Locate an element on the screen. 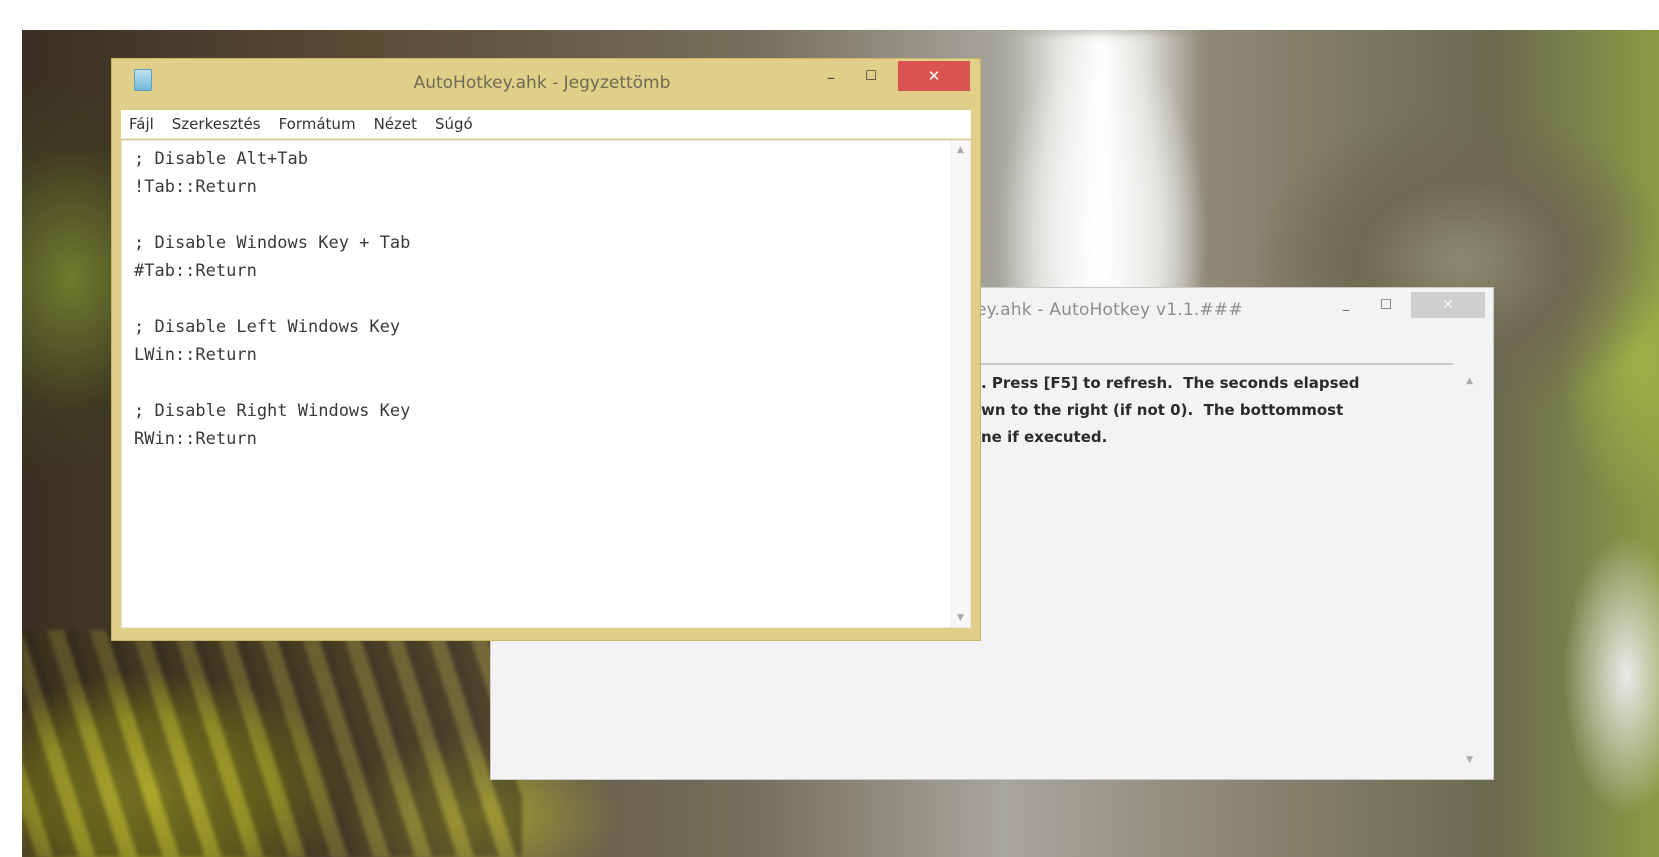 The width and height of the screenshot is (1659, 857). menu-help: Súgó is located at coordinates (454, 124).